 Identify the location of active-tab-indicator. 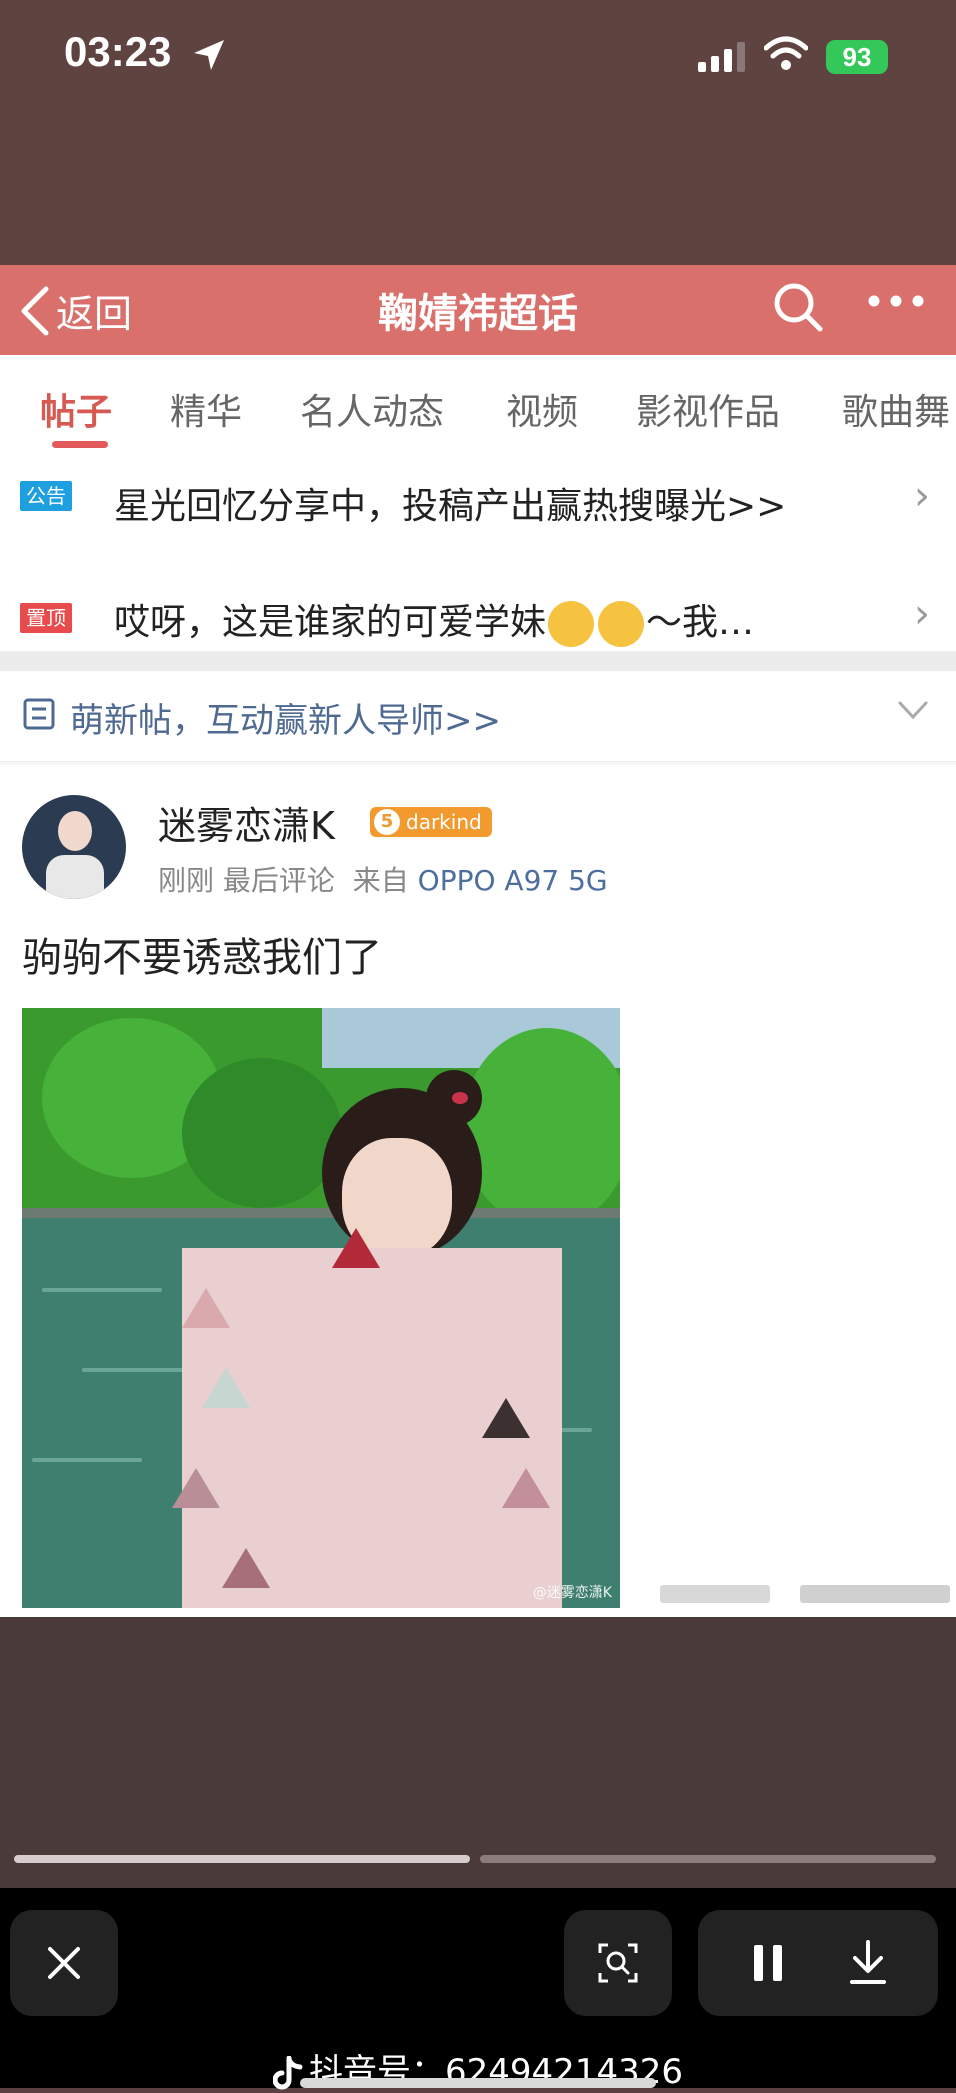
(80, 444).